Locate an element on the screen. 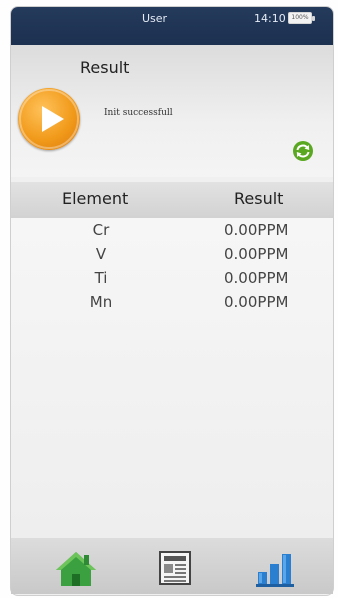 The image size is (338, 598). battery-icon: 100% is located at coordinates (301, 18).